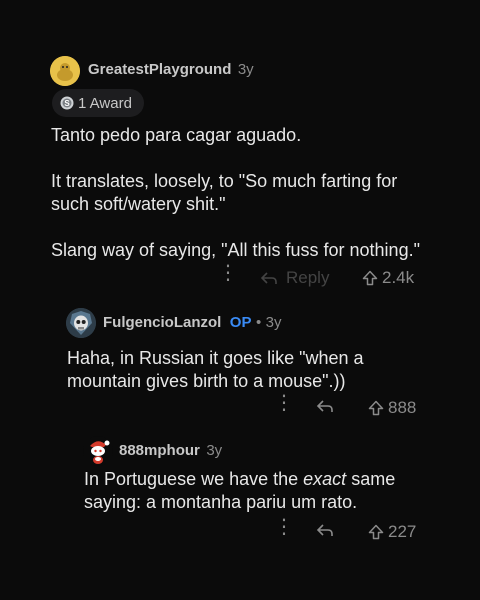 The height and width of the screenshot is (600, 480). I want to click on comment-body-line: saying: a montanha pariu um rato., so click(221, 502).